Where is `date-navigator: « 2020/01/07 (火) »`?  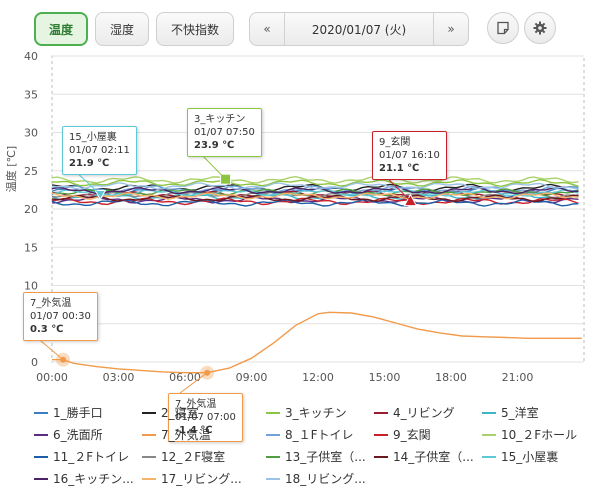 date-navigator: « 2020/01/07 (火) » is located at coordinates (359, 29).